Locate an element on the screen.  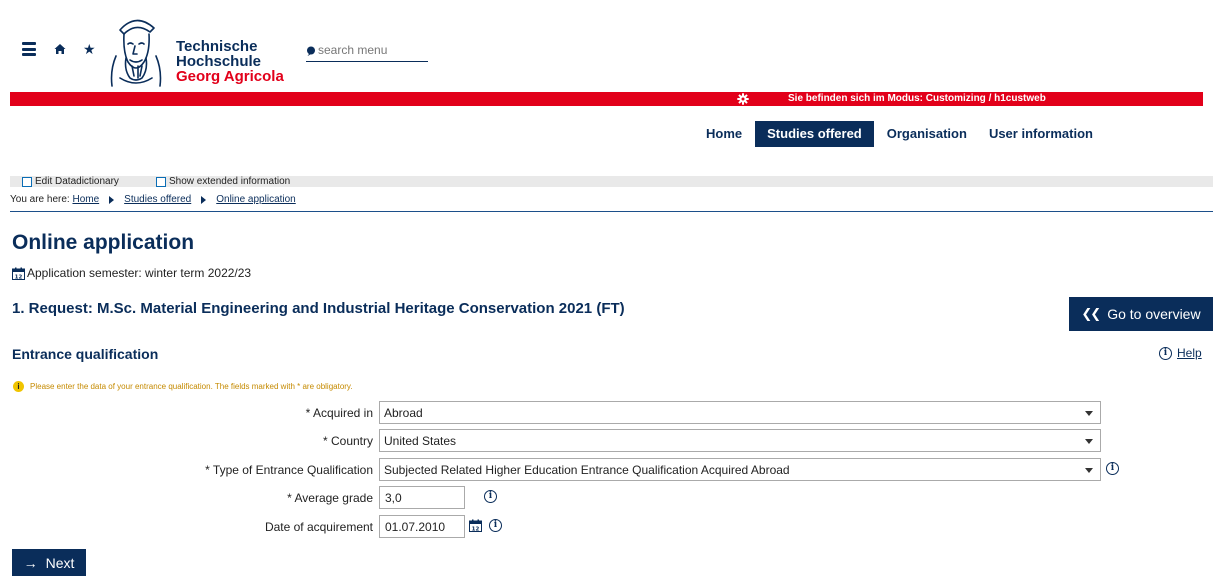
date-label: Date of acquirement is located at coordinates (318, 527).